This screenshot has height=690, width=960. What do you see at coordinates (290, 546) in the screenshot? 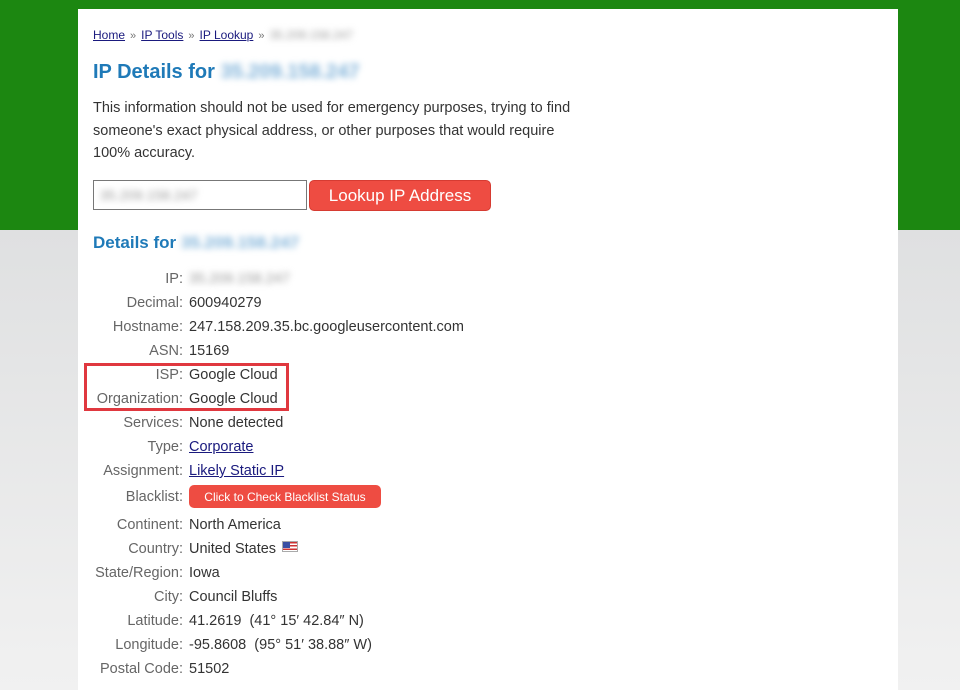
I see `us-flag-icon` at bounding box center [290, 546].